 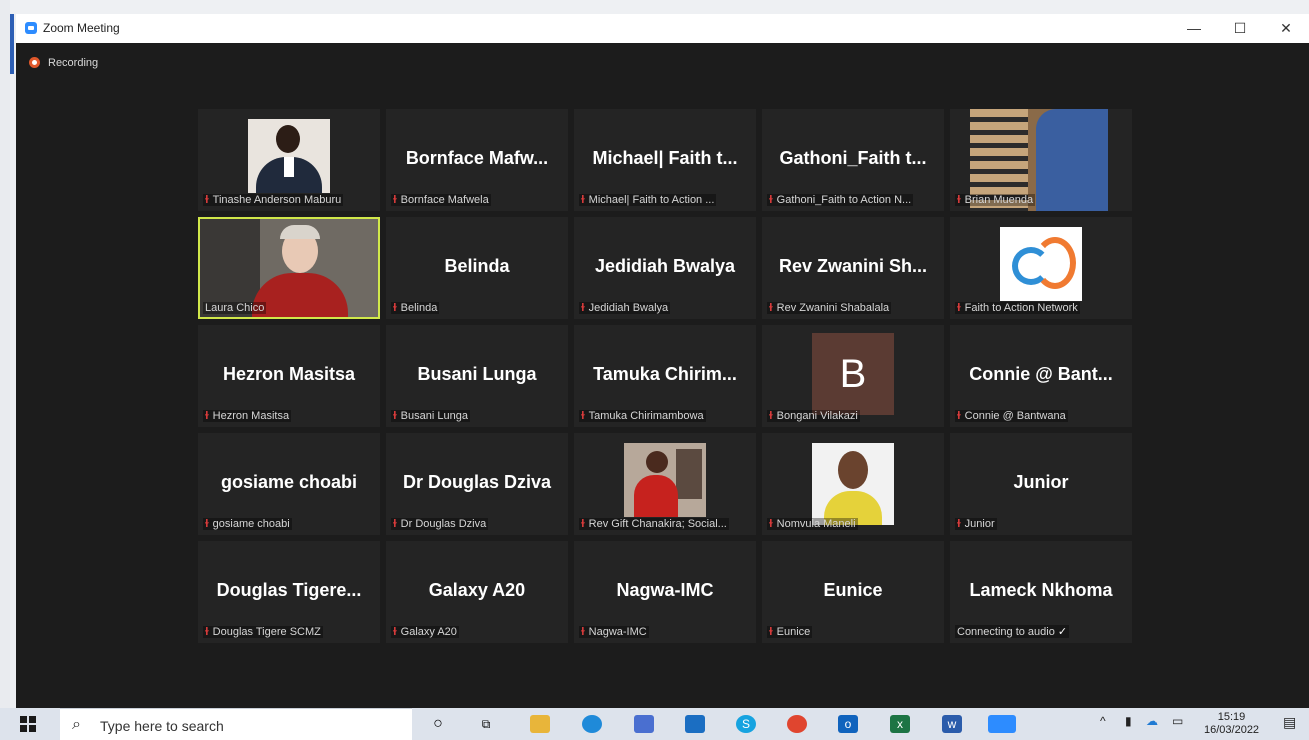 I want to click on system-clock: 15:19 16/03/2022, so click(x=1231, y=724).